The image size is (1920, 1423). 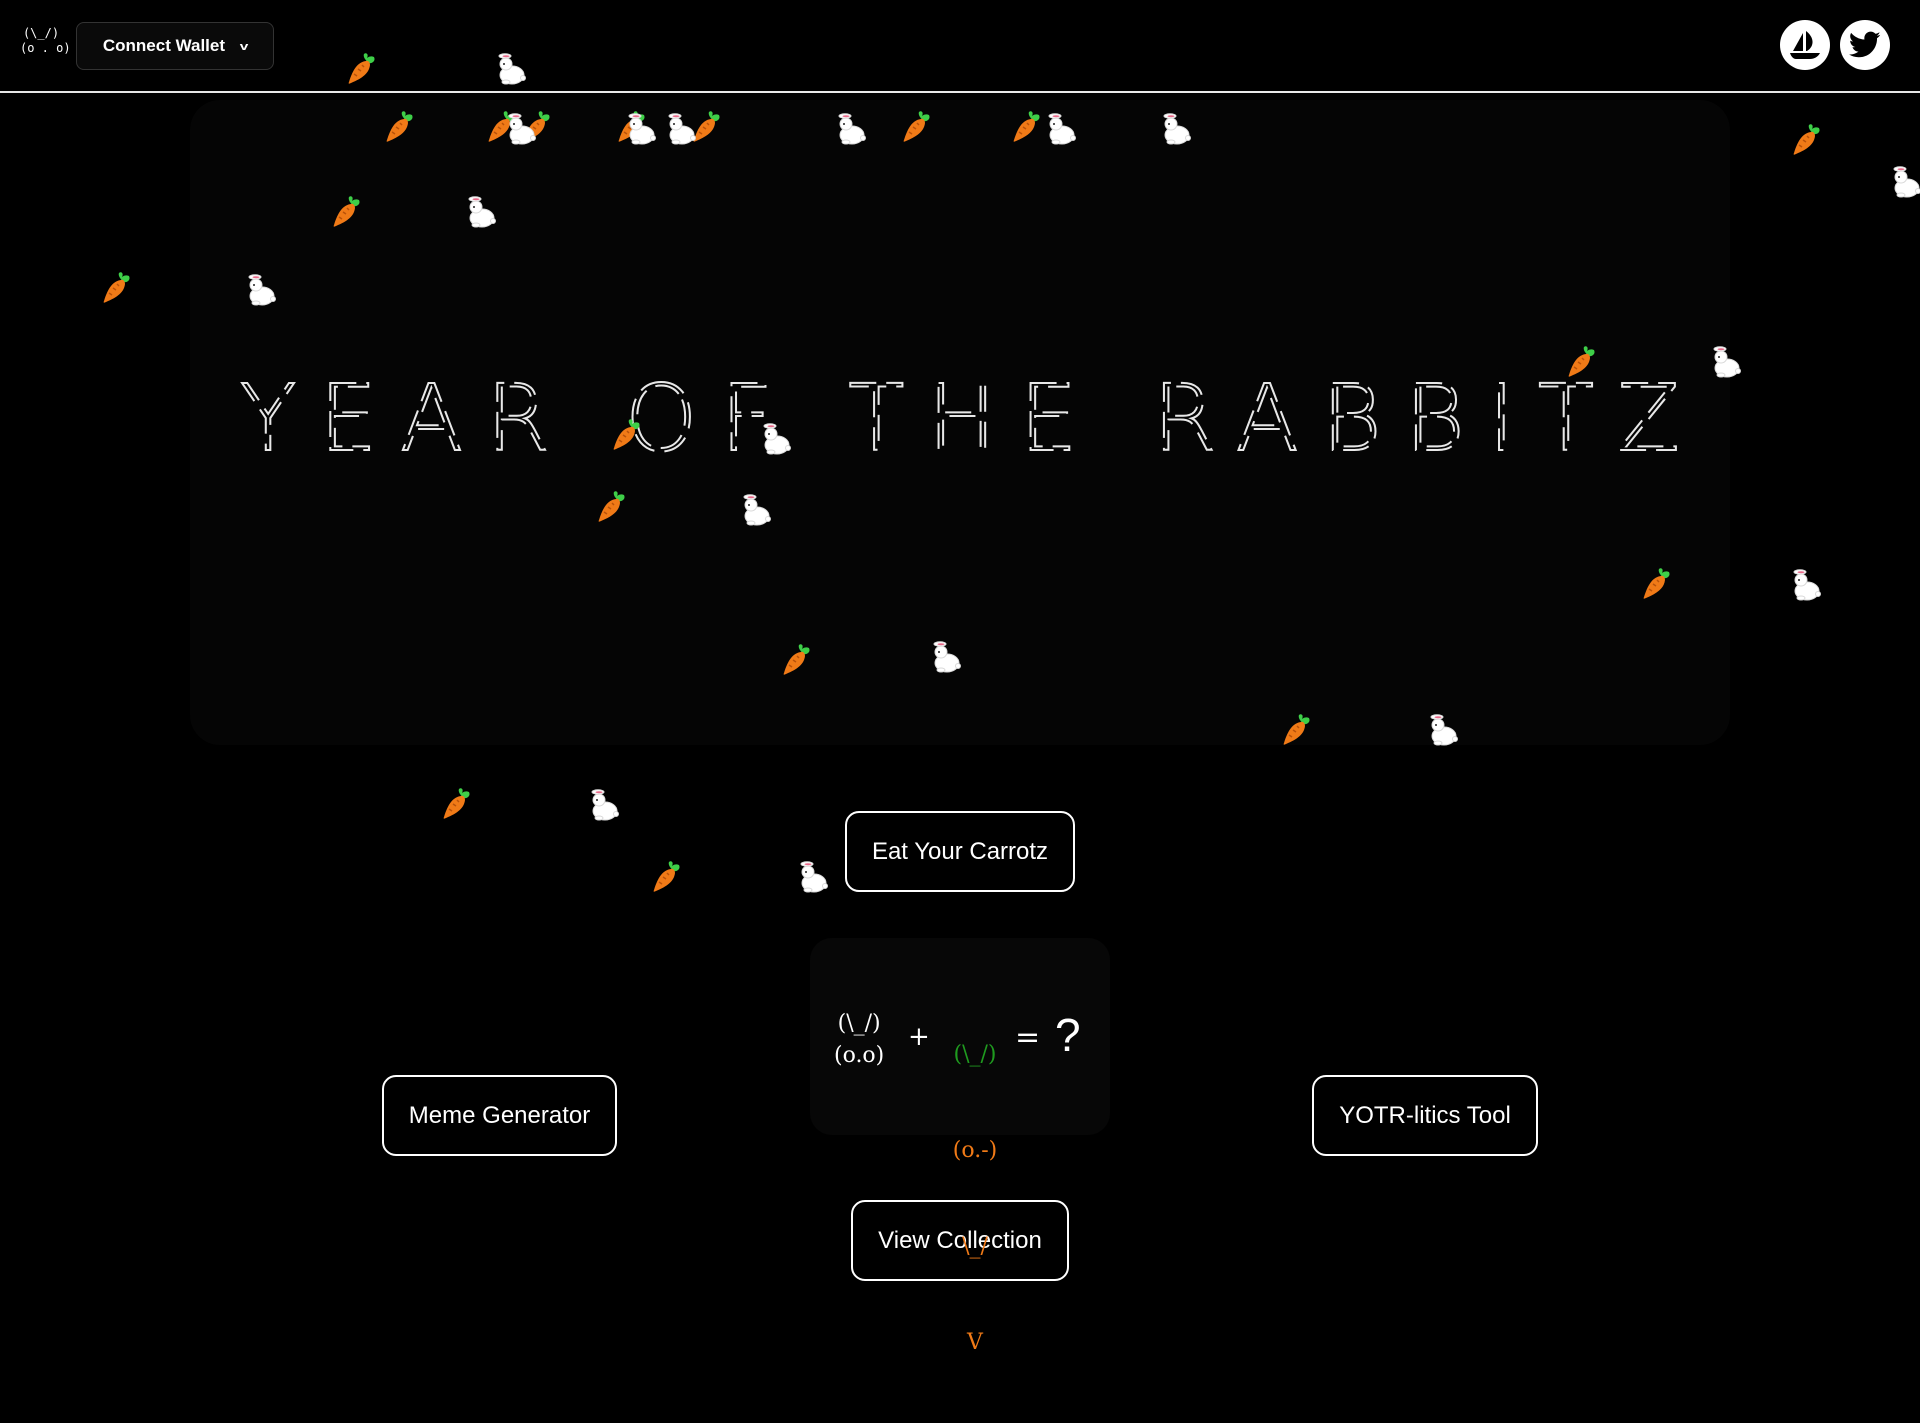 I want to click on hero-title-text: YEAR OF THE RABBITZ, so click(x=960, y=418).